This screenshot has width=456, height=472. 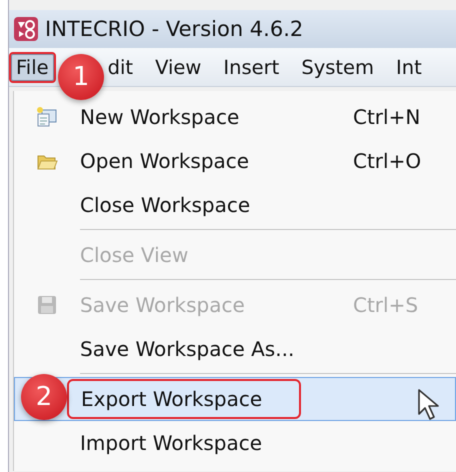 What do you see at coordinates (409, 67) in the screenshot?
I see `menu-bar-item: Int` at bounding box center [409, 67].